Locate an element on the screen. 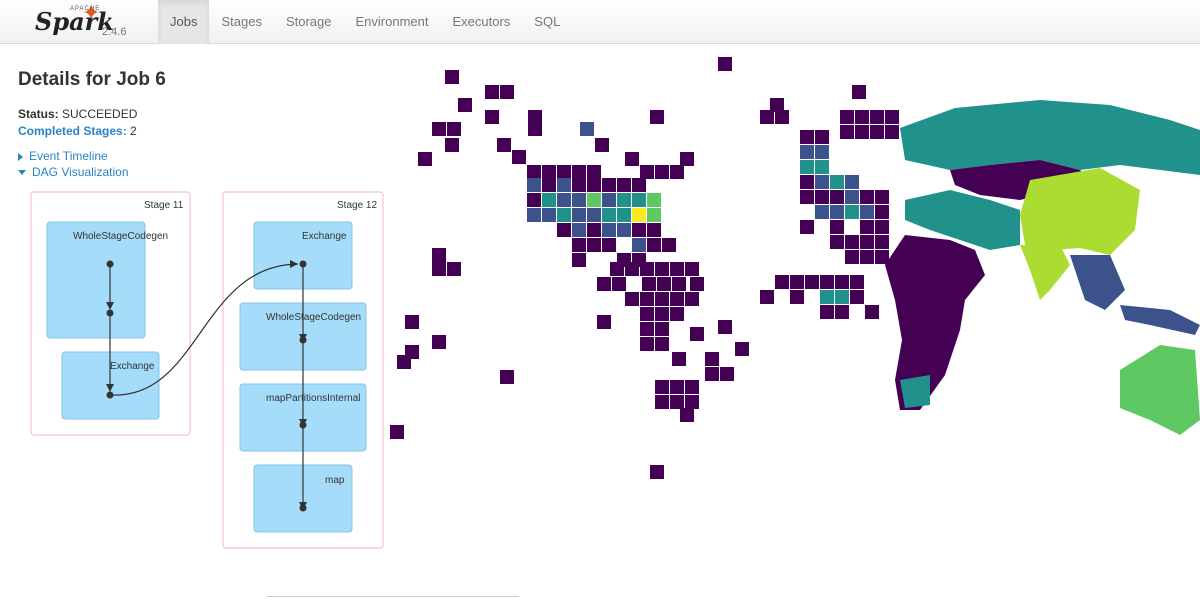  region-south-africa is located at coordinates (915, 391).